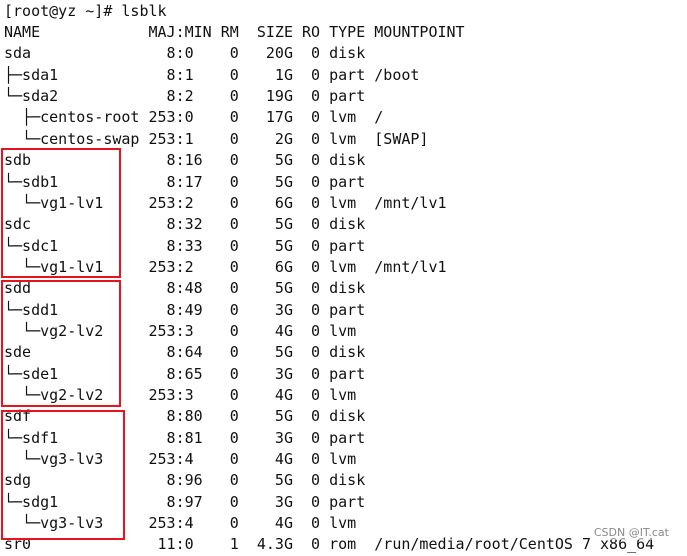 The image size is (687, 556). I want to click on lsblk-row: └─sda2 8:2 0 19G 0 part, so click(185, 96).